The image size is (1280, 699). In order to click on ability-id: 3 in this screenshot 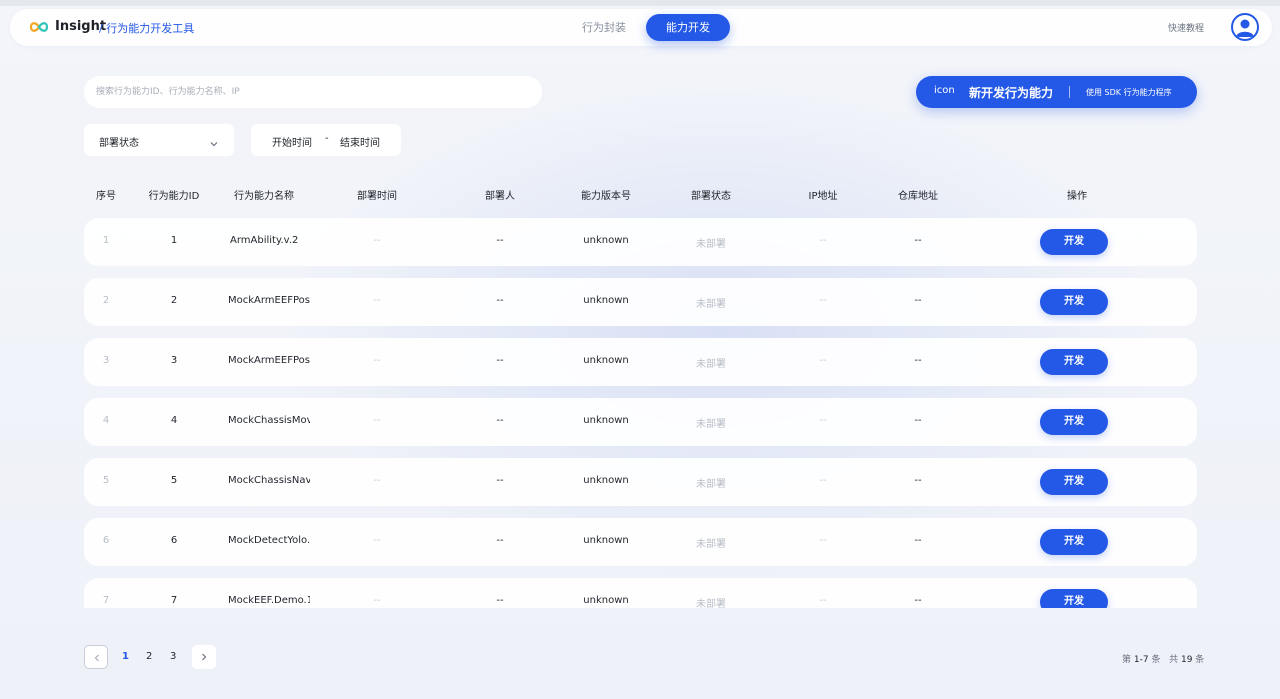, I will do `click(174, 360)`.